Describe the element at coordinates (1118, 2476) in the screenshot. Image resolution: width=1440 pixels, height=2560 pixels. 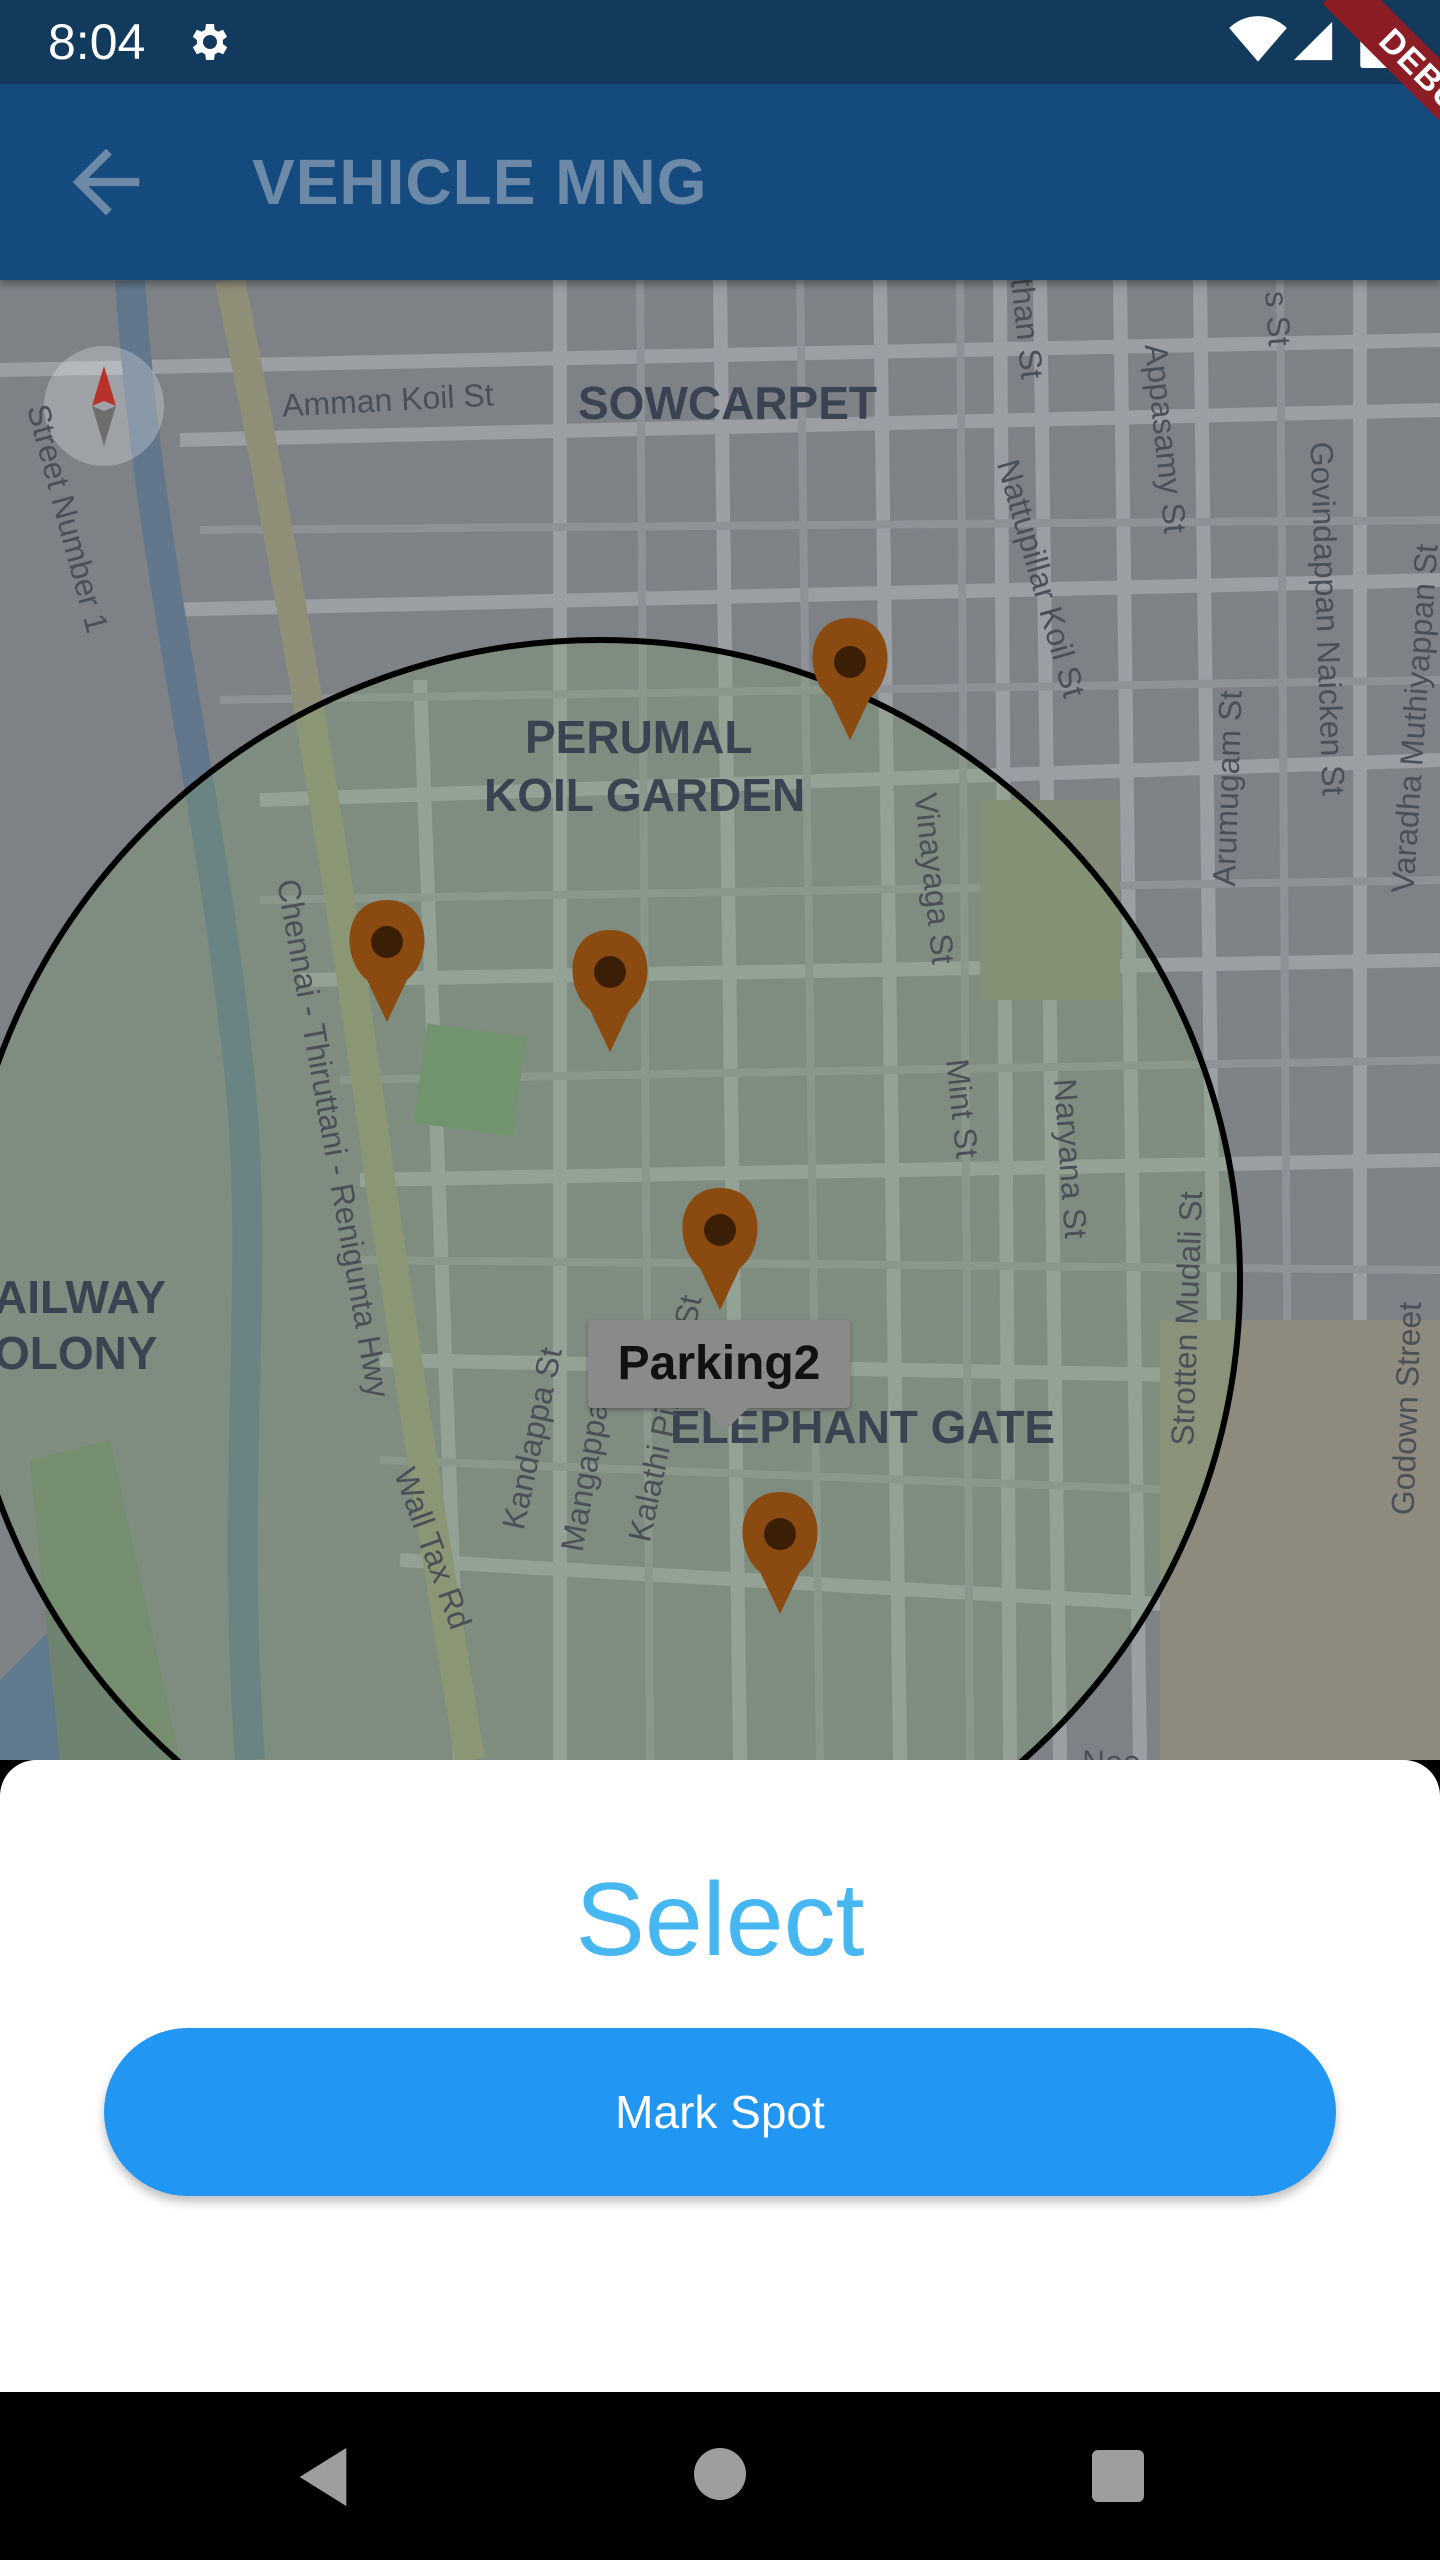
I see `nav-recent-icon` at that location.